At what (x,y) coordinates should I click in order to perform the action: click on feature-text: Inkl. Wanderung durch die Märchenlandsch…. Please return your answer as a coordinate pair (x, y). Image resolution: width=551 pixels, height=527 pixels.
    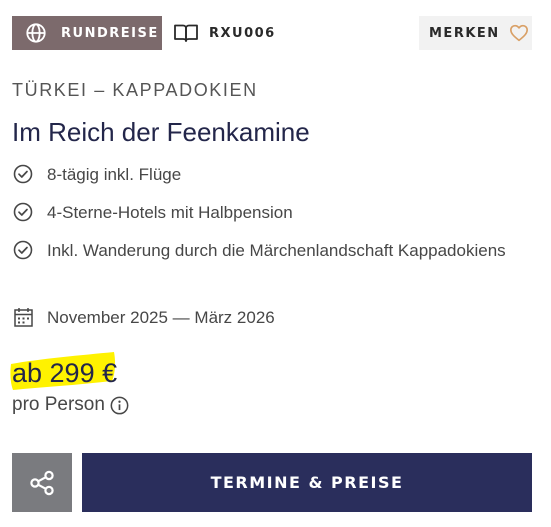
    Looking at the image, I should click on (276, 250).